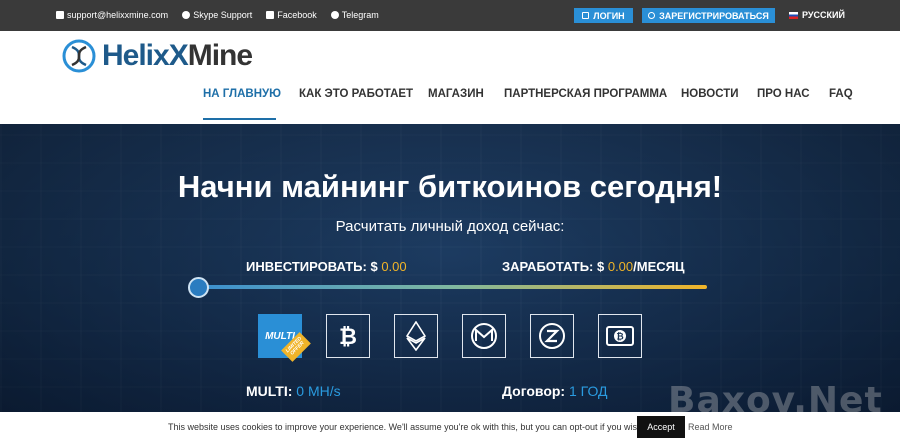  What do you see at coordinates (661, 427) in the screenshot?
I see `accept-cookies-button: Accept` at bounding box center [661, 427].